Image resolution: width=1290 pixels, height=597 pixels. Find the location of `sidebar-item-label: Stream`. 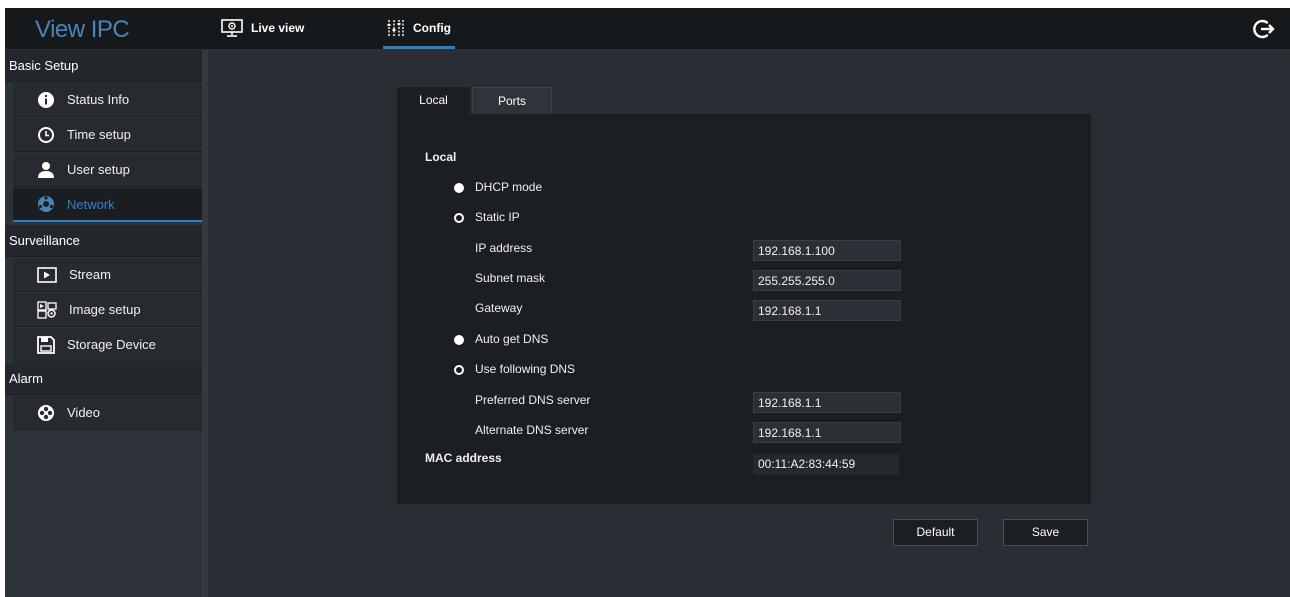

sidebar-item-label: Stream is located at coordinates (90, 274).